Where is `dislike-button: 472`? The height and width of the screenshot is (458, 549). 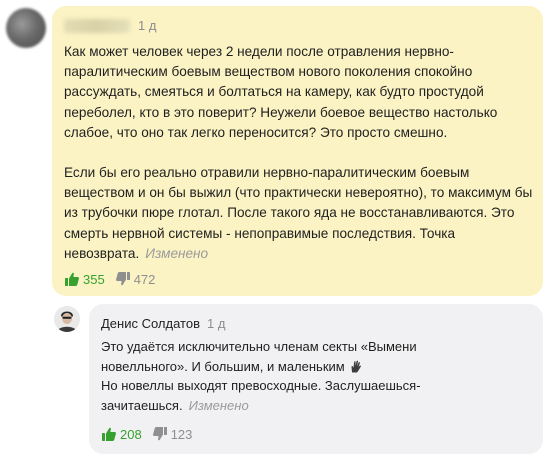 dislike-button: 472 is located at coordinates (135, 279).